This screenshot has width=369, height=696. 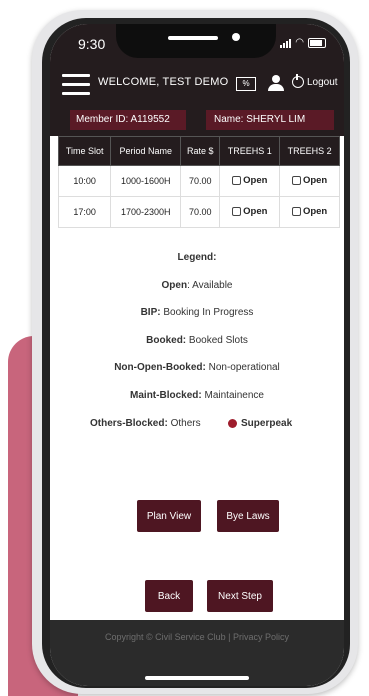 I want to click on legend-desc: Booking In Progress, so click(x=208, y=312).